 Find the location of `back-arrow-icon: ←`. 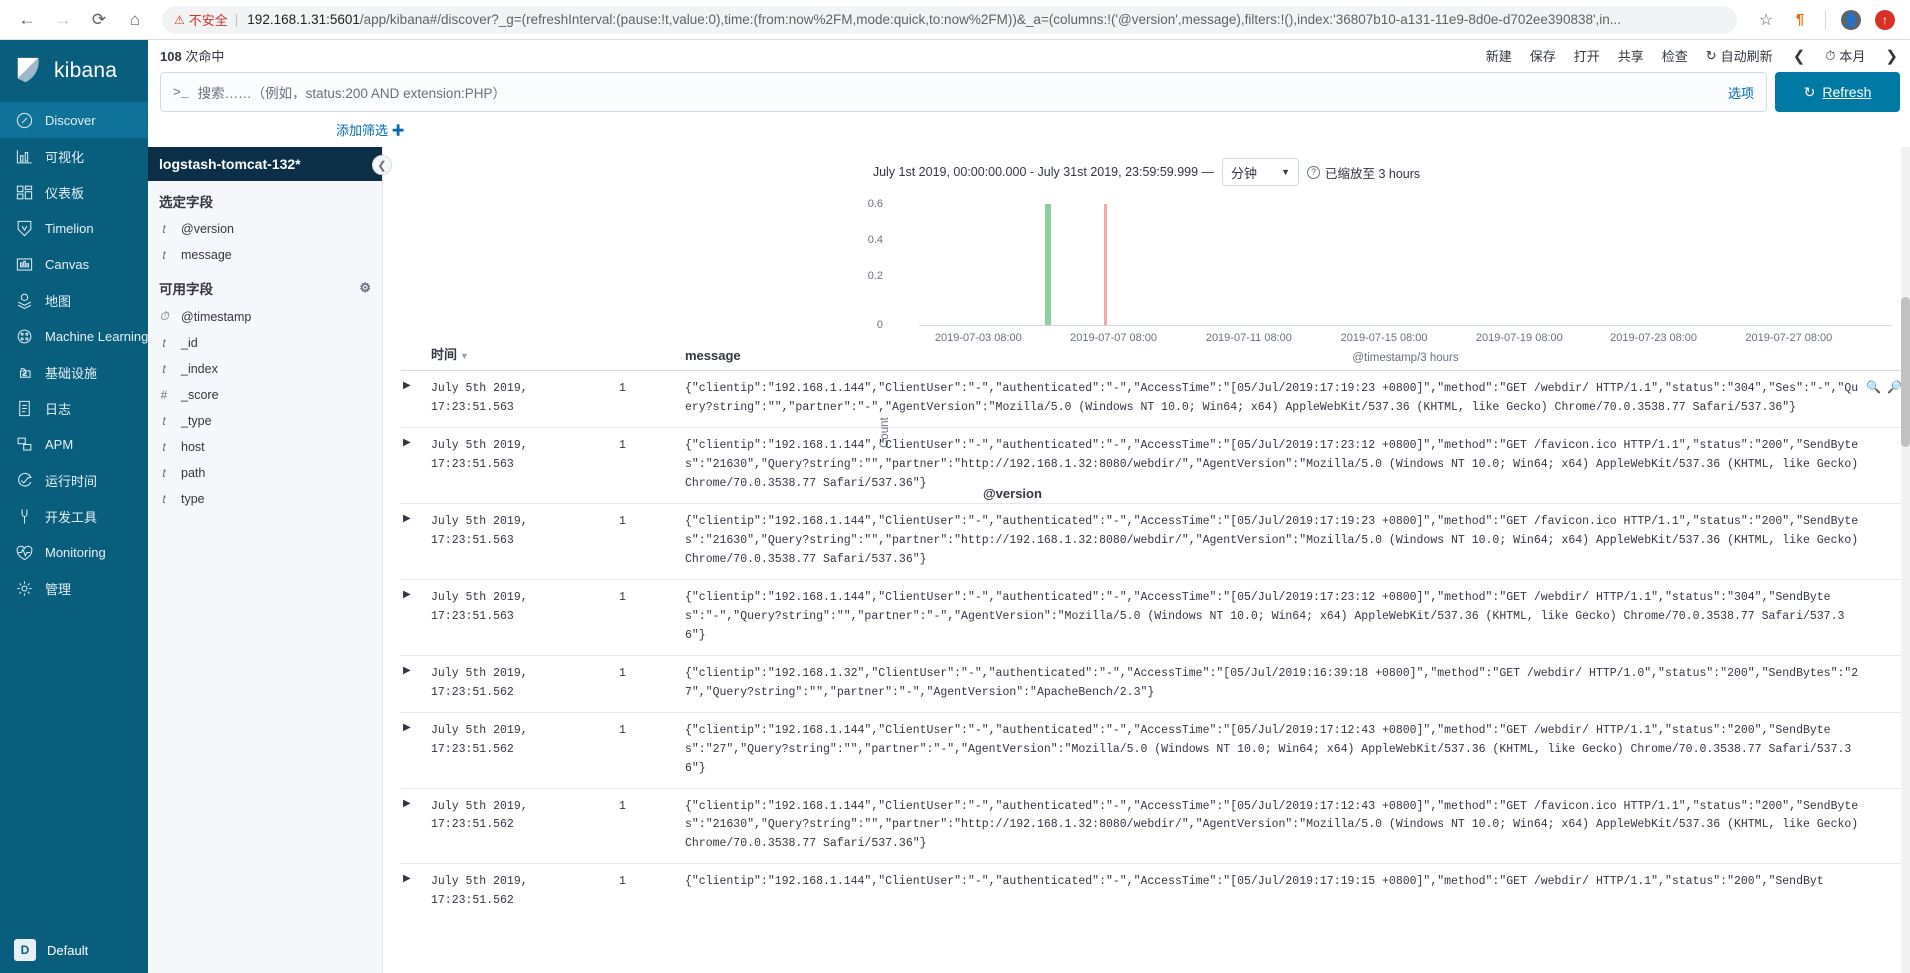

back-arrow-icon: ← is located at coordinates (27, 20).